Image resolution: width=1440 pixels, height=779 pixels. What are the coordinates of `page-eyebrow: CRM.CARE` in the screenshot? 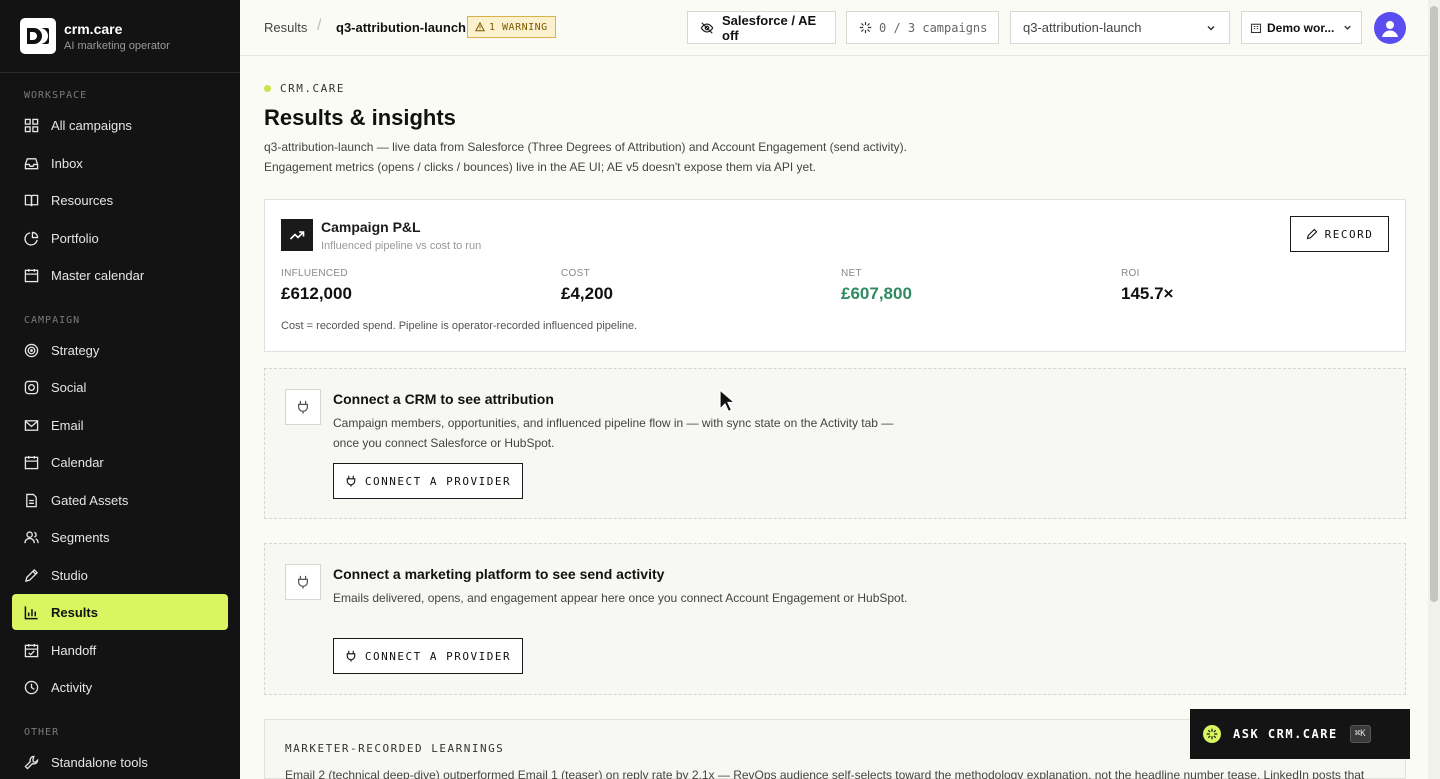 It's located at (304, 88).